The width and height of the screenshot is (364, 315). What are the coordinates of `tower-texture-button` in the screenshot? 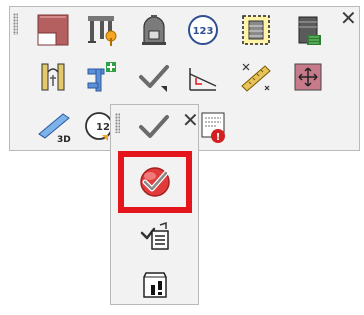 It's located at (308, 30).